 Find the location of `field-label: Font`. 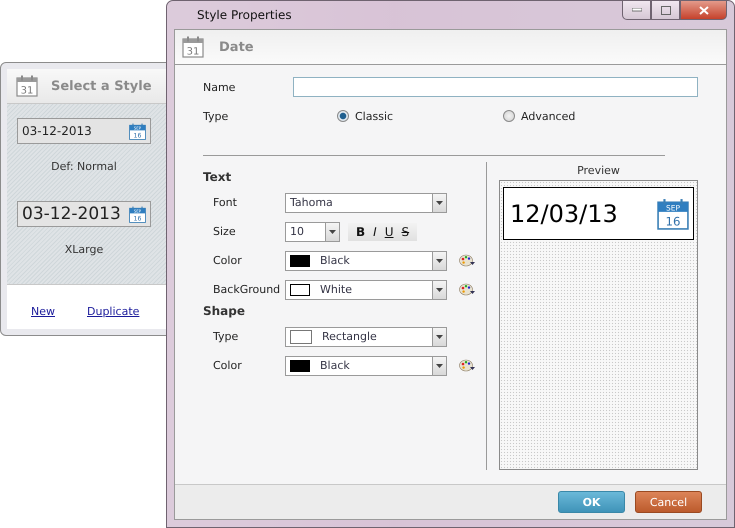

field-label: Font is located at coordinates (225, 202).